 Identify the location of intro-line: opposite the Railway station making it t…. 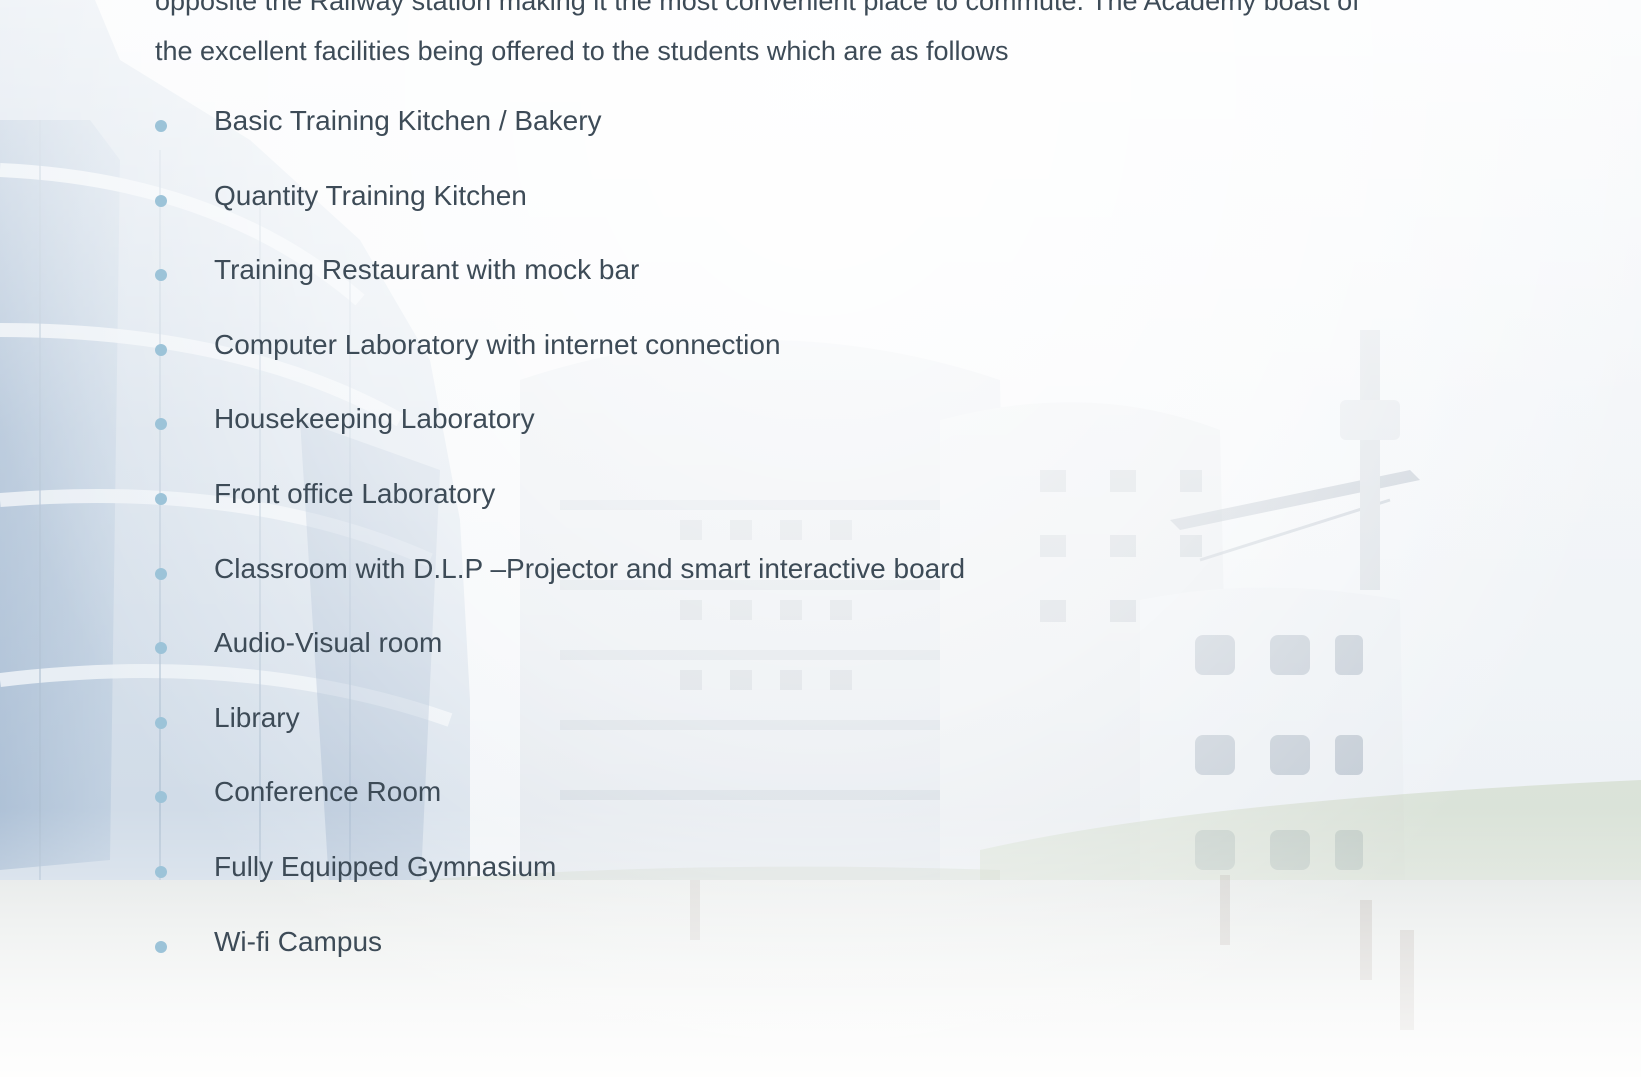
(757, 8).